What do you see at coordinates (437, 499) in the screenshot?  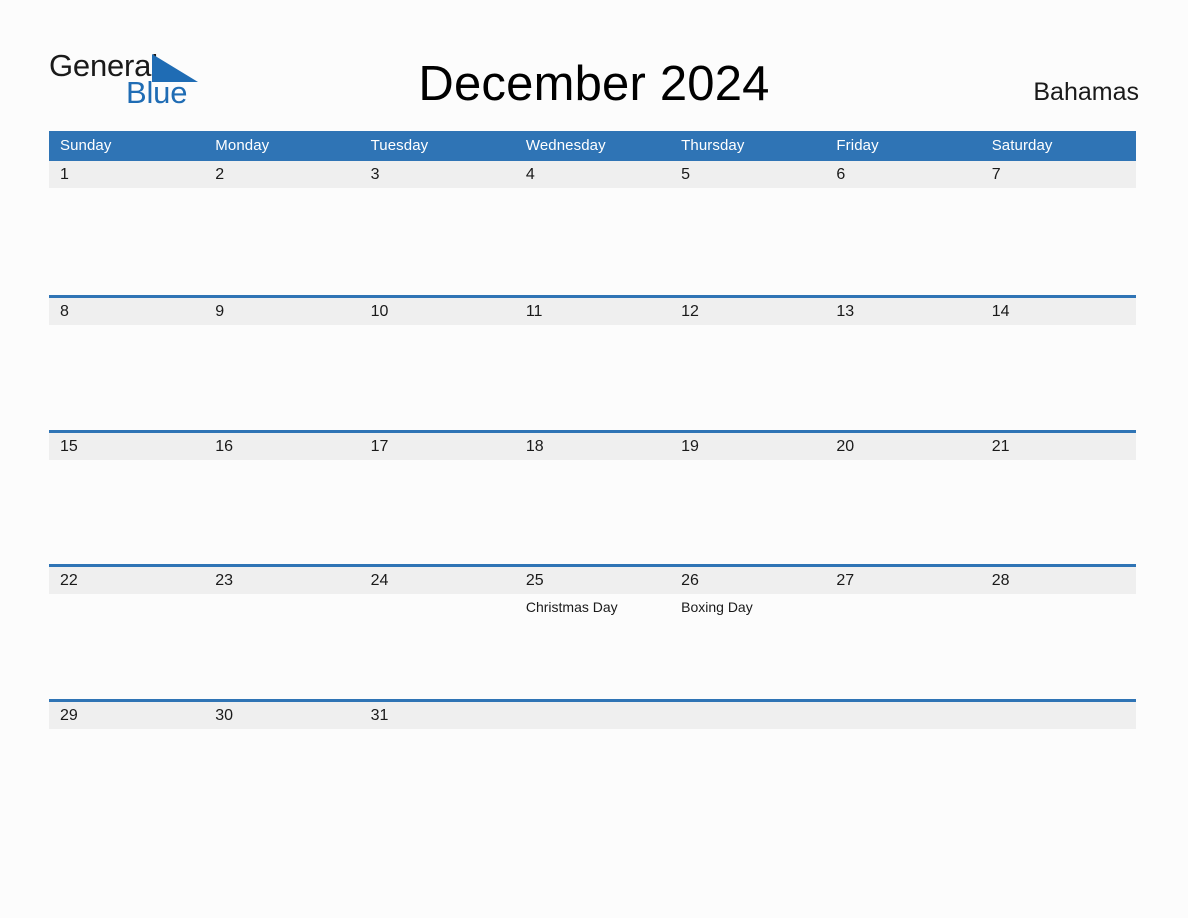 I see `day-cell: 17` at bounding box center [437, 499].